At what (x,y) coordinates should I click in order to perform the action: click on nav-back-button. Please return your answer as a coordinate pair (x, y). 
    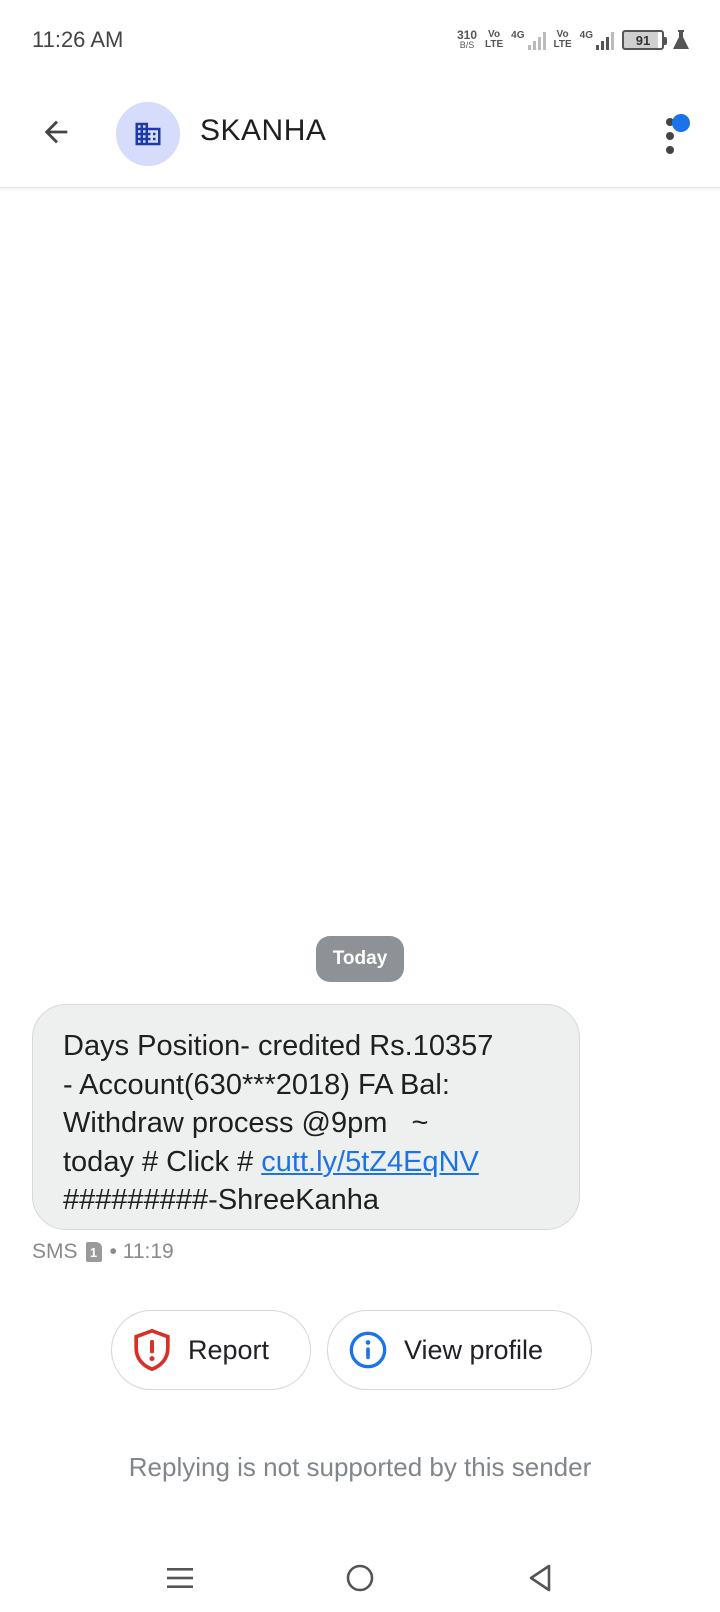
    Looking at the image, I should click on (540, 1578).